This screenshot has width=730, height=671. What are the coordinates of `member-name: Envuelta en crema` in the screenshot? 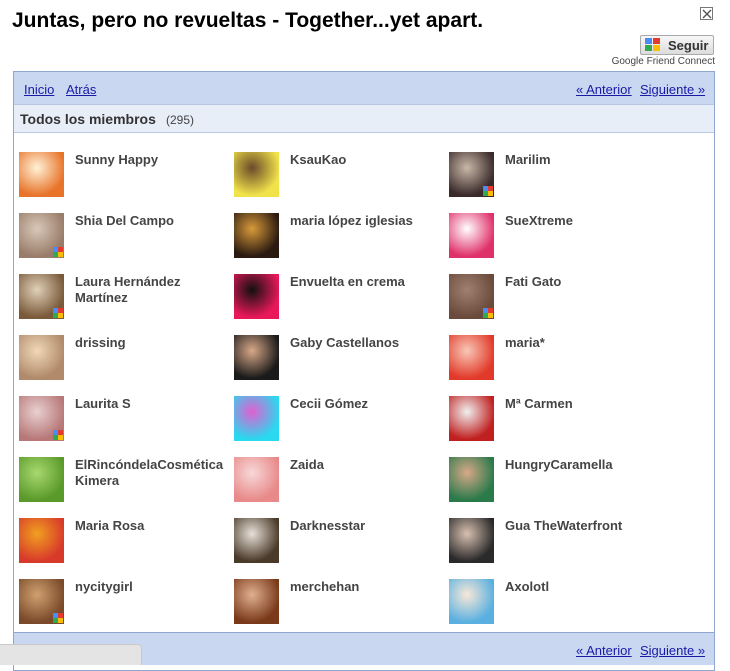 It's located at (369, 282).